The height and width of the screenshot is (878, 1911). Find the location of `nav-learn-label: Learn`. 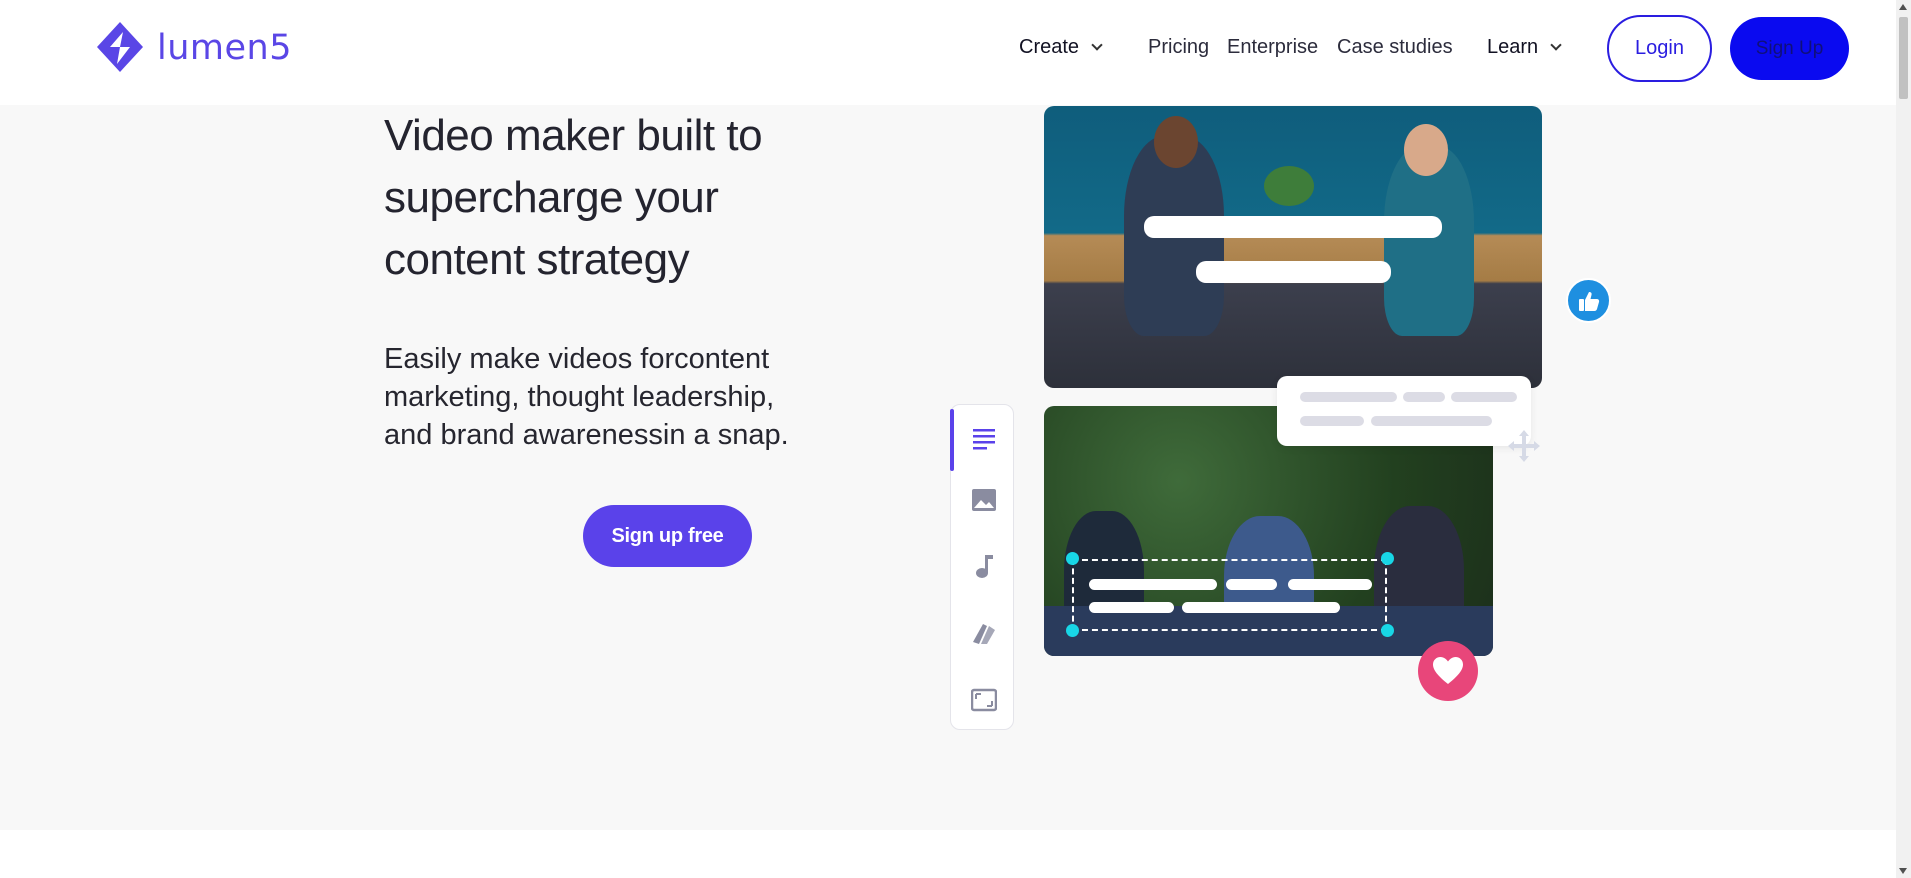

nav-learn-label: Learn is located at coordinates (1513, 47).